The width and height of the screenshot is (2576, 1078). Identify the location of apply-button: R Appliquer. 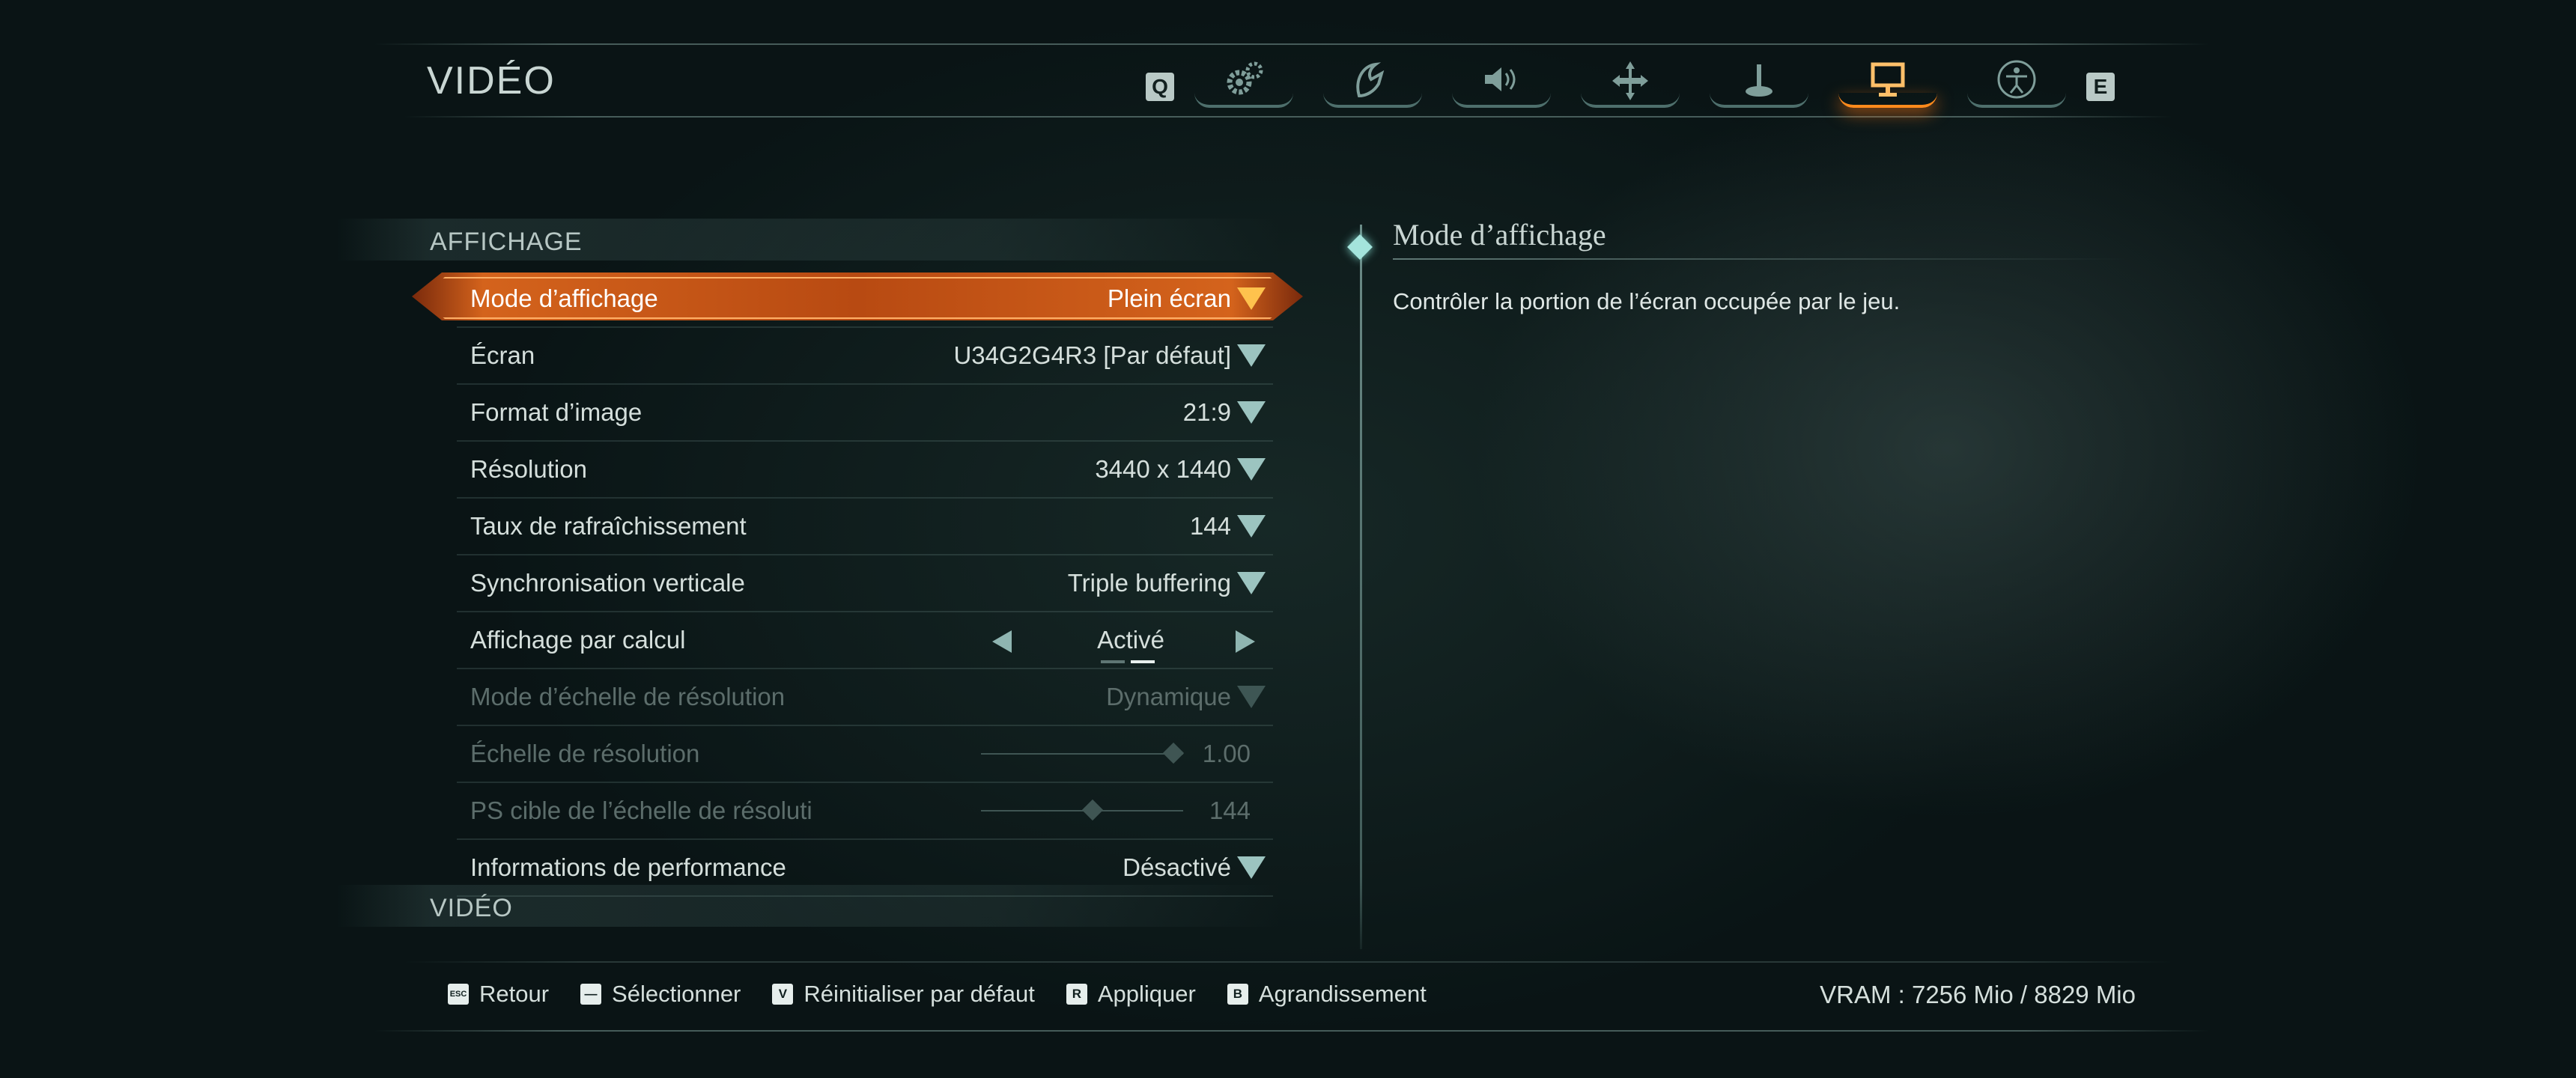
(1131, 994).